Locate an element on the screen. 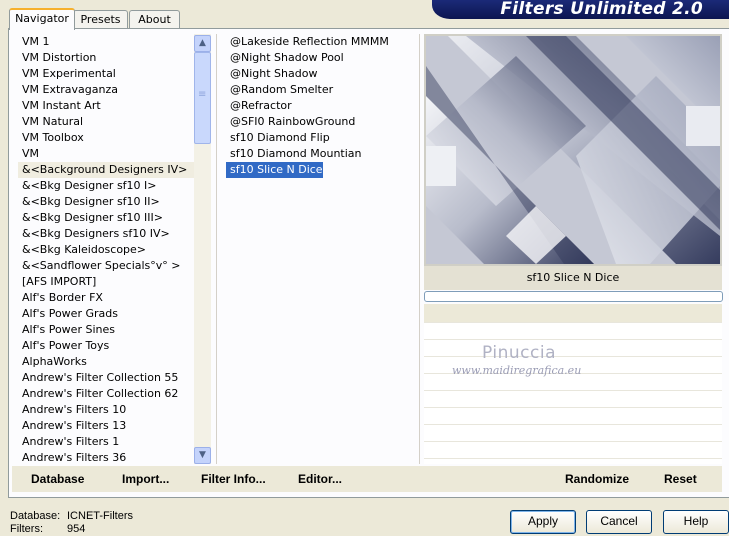 The image size is (729, 536). app-title: Filters Unlimited 2.0 is located at coordinates (601, 9).